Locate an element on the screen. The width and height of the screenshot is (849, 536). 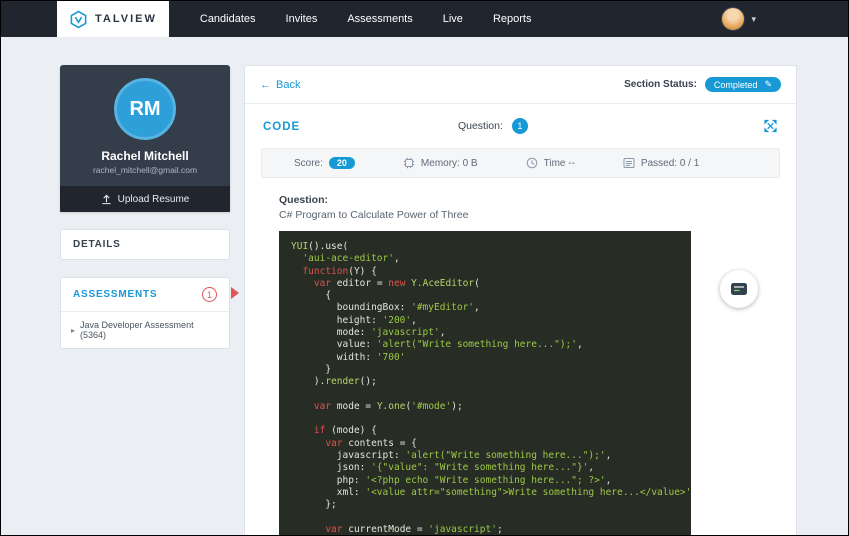
support-widget-button is located at coordinates (739, 289).